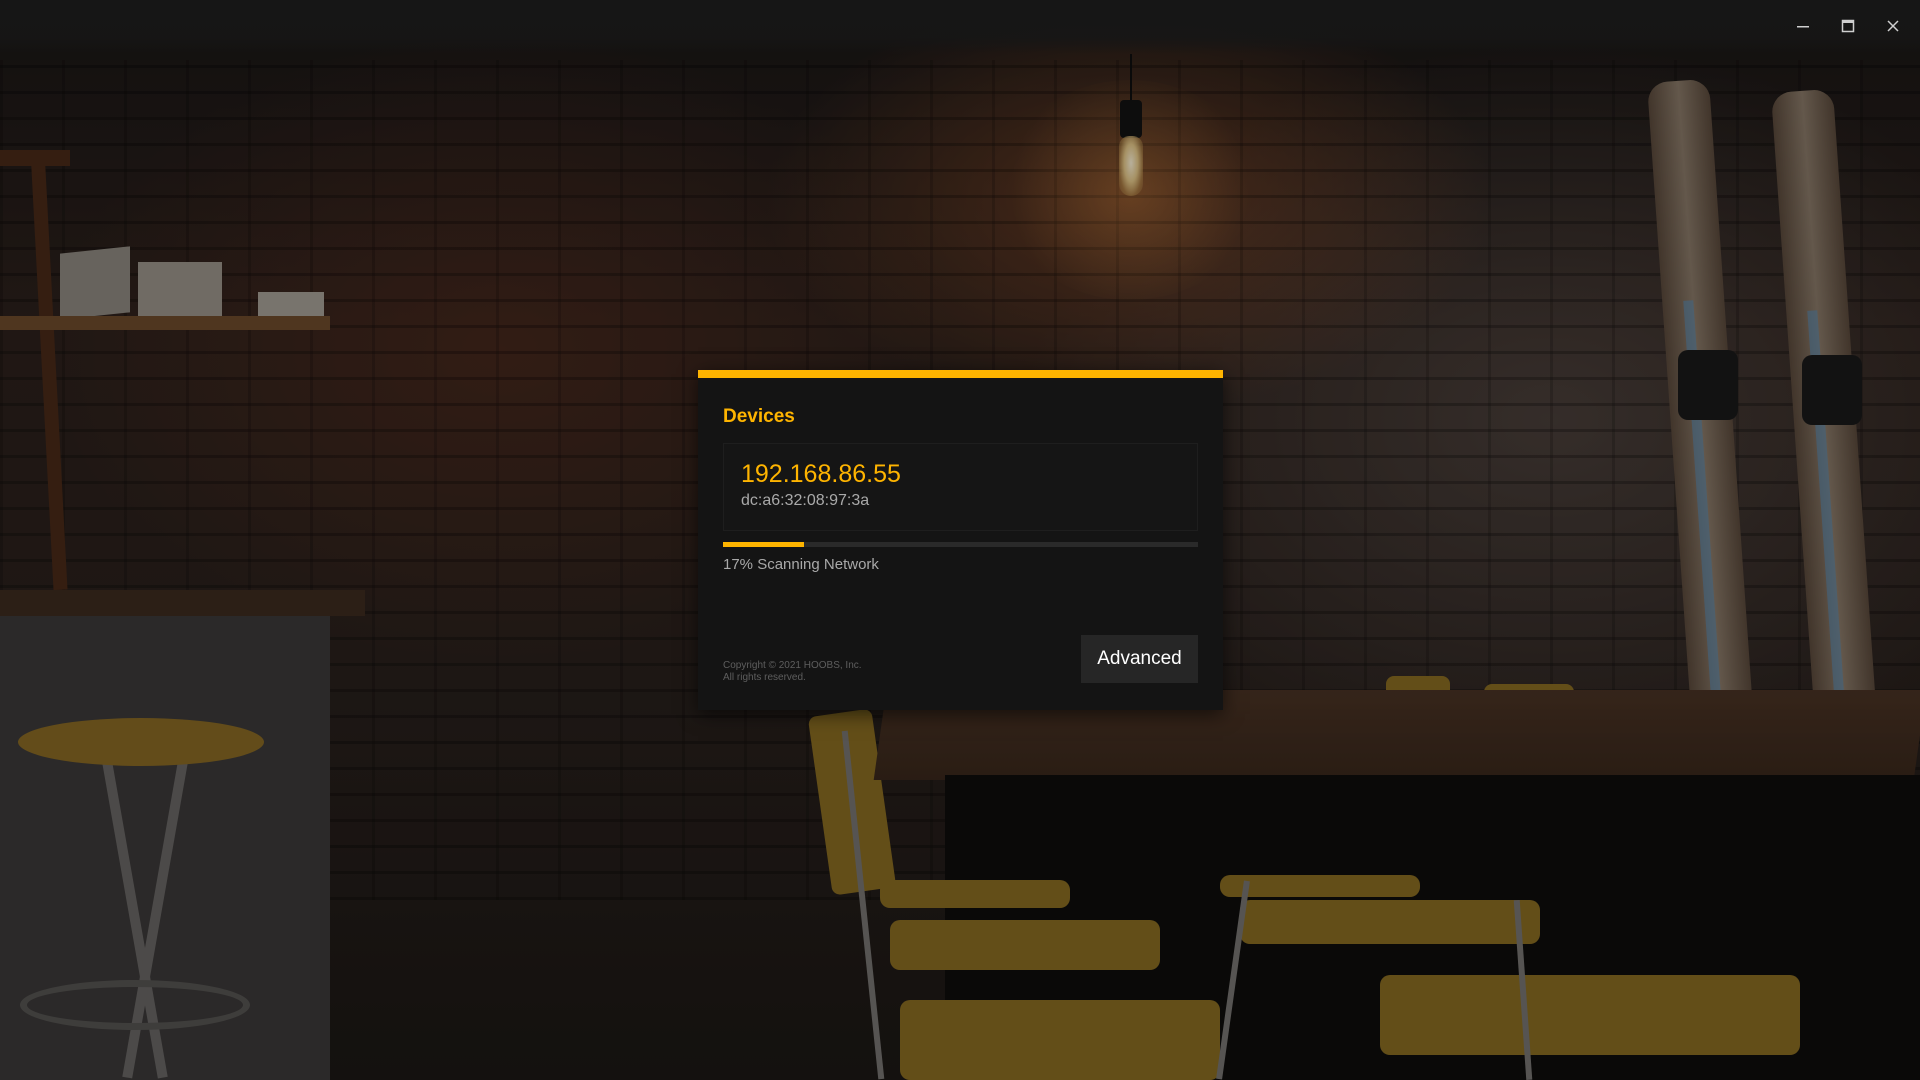  I want to click on scan-progress-bar, so click(960, 544).